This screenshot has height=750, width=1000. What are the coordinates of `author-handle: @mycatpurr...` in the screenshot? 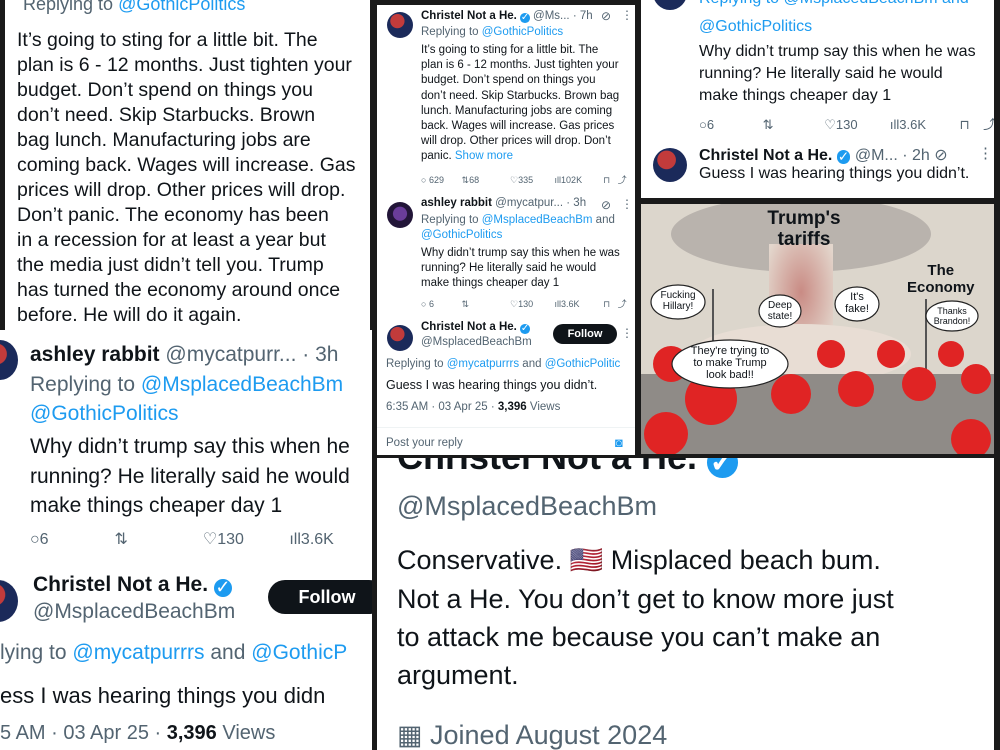 It's located at (230, 354).